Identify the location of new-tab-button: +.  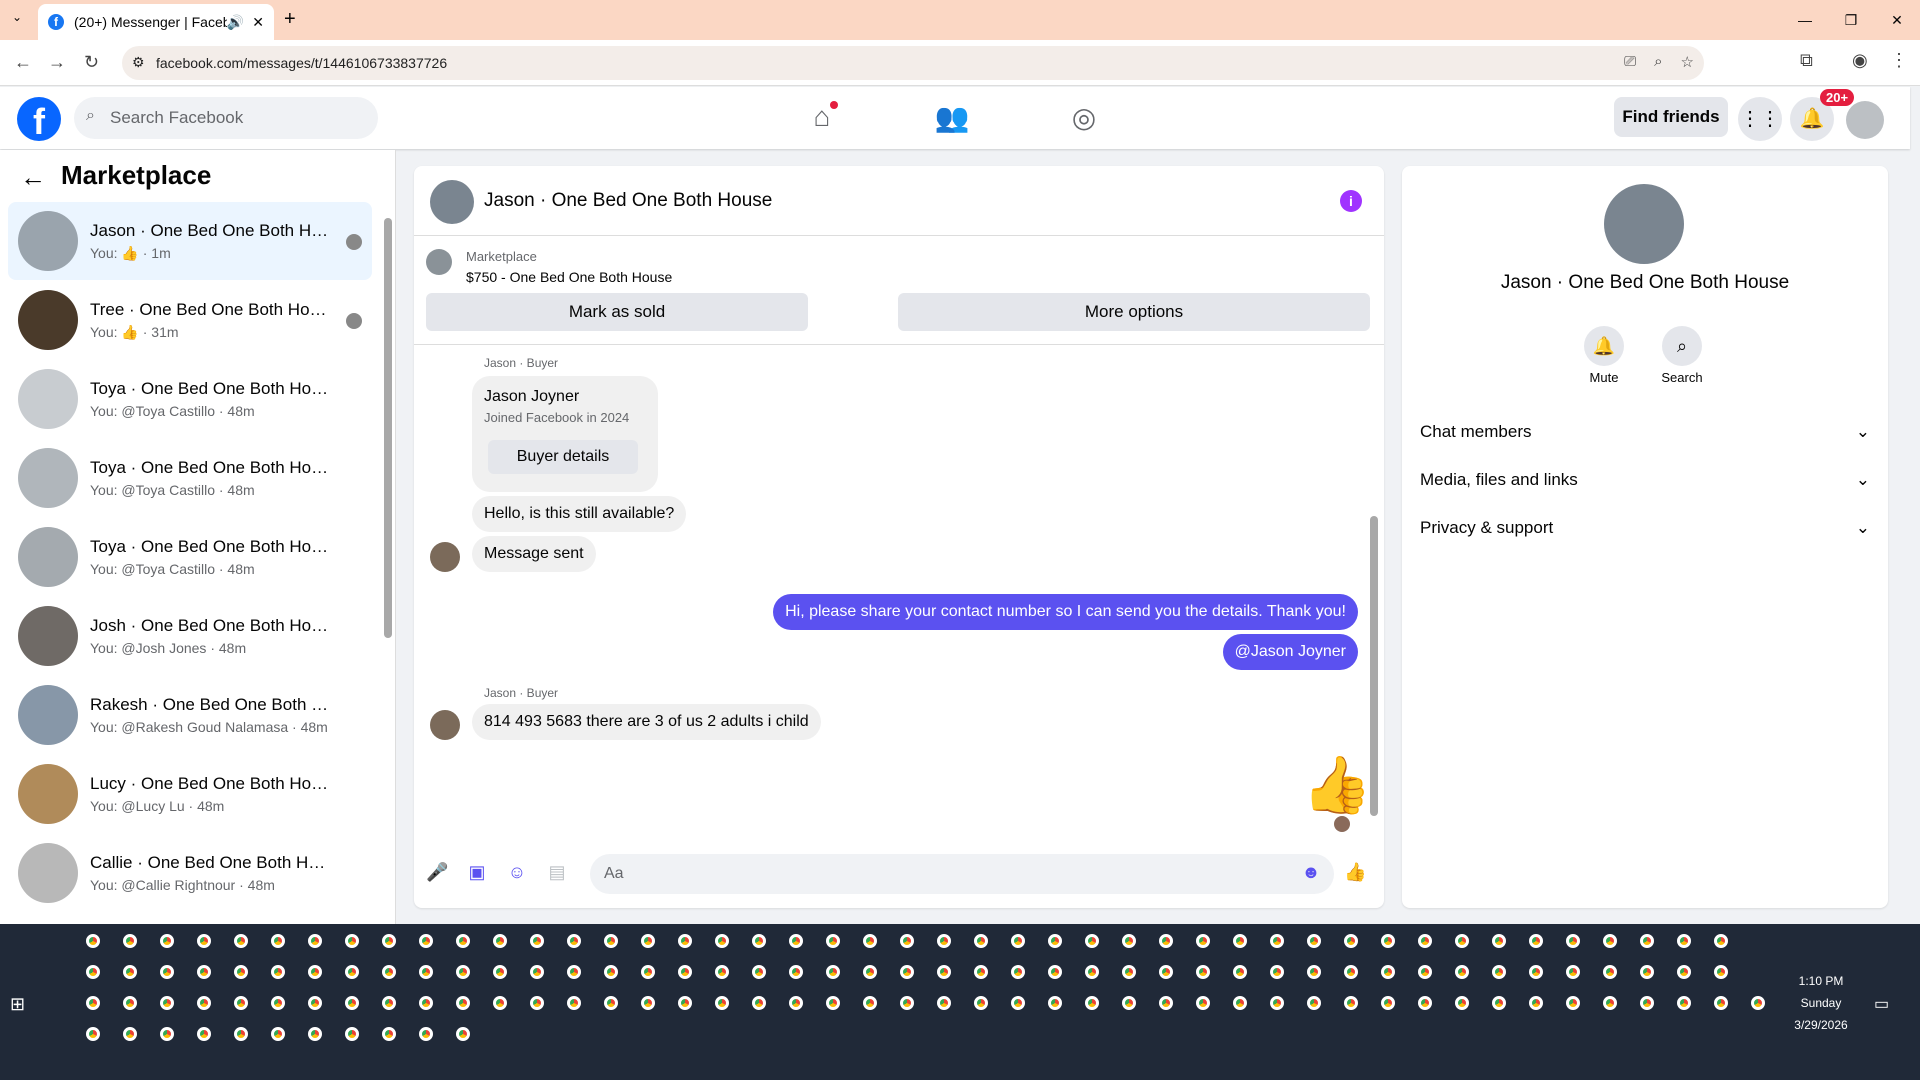
(290, 19).